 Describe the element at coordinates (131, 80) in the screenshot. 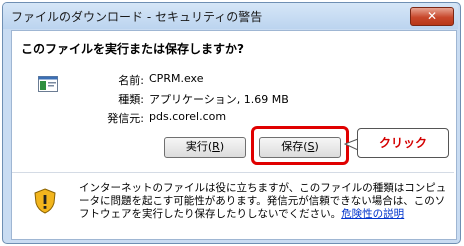

I see `name-label: 名前:` at that location.